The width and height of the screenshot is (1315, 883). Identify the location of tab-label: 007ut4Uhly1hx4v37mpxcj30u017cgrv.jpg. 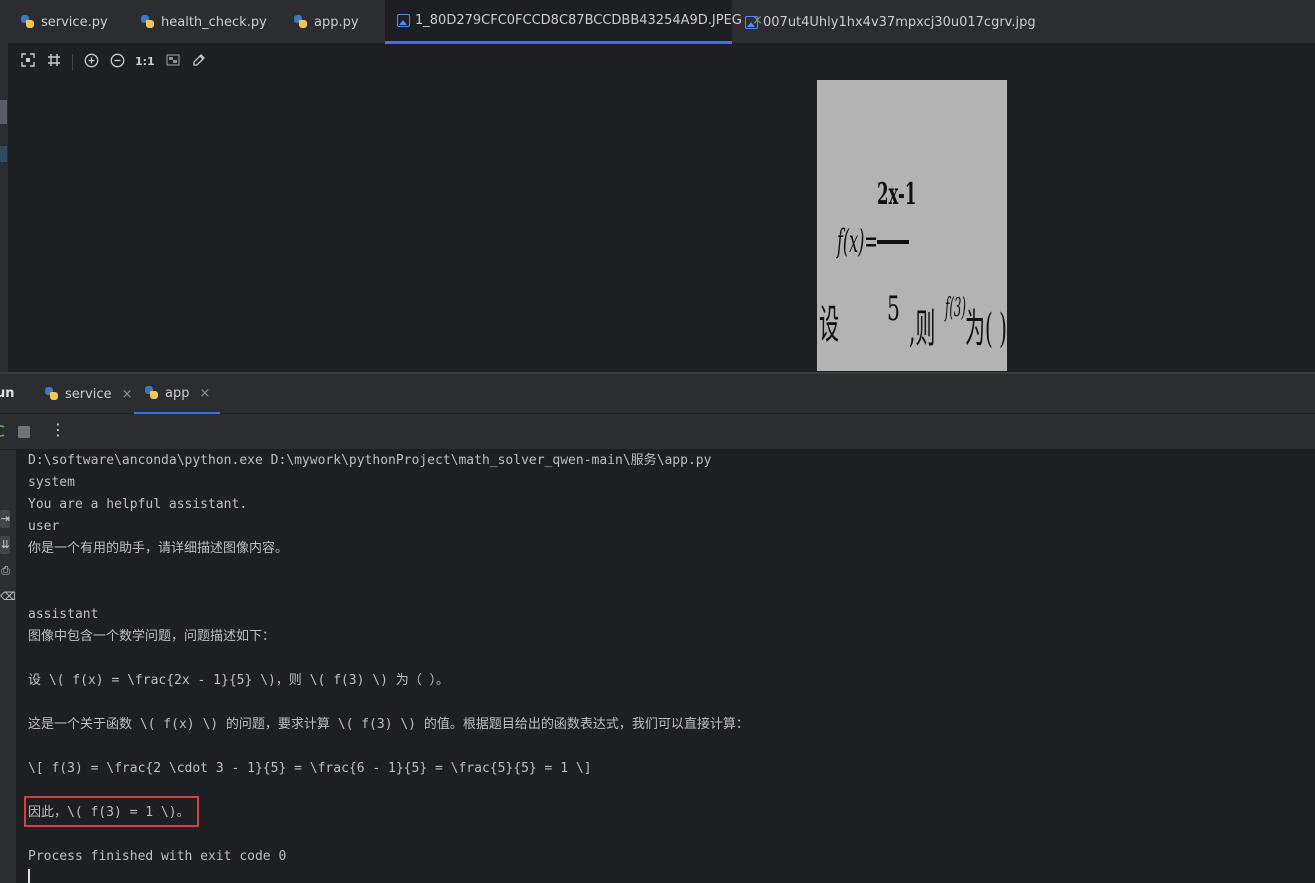
(899, 22).